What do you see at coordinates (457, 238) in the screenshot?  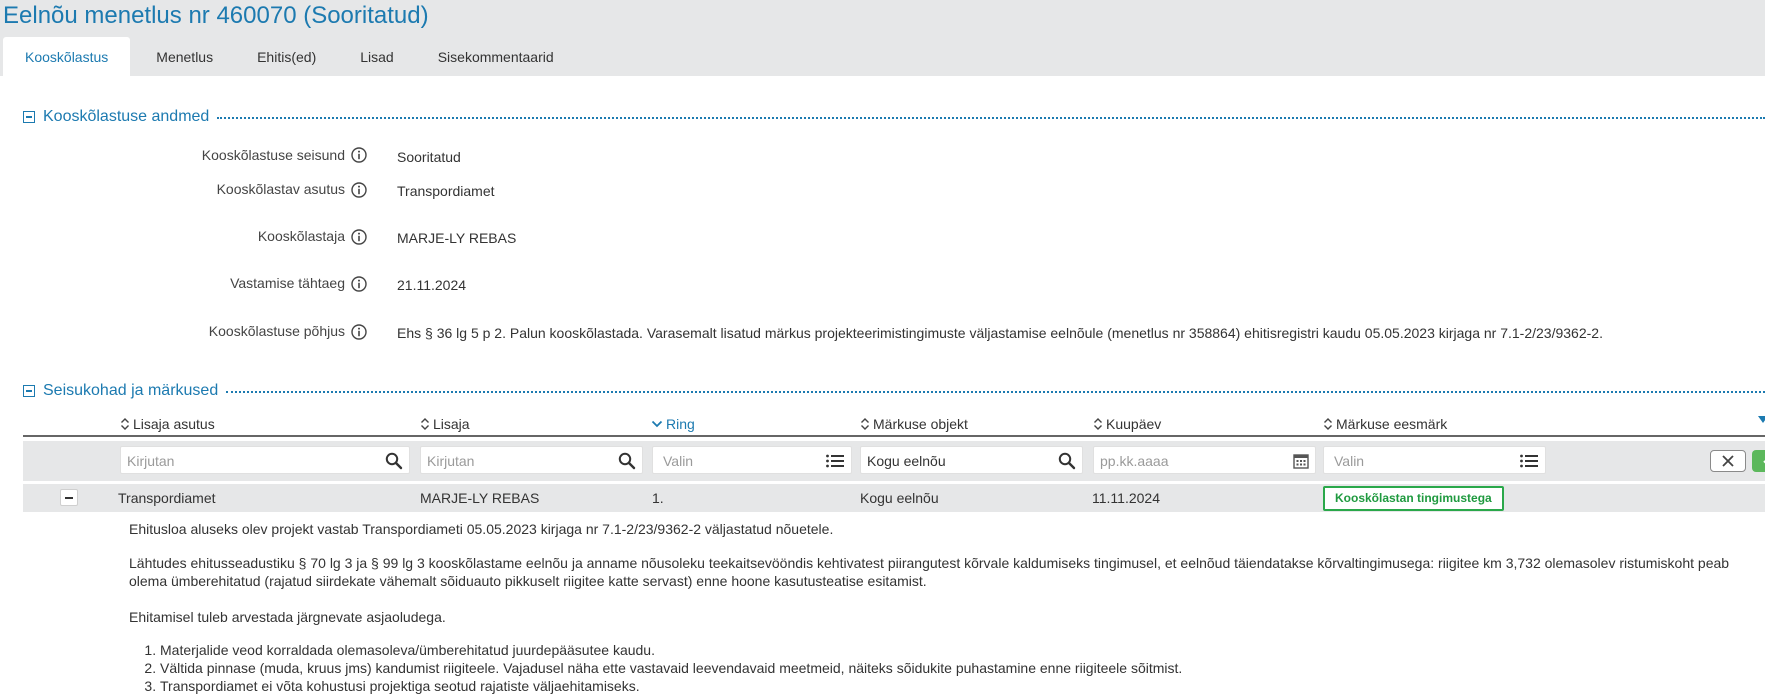 I see `field-value: MARJE-LY REBAS` at bounding box center [457, 238].